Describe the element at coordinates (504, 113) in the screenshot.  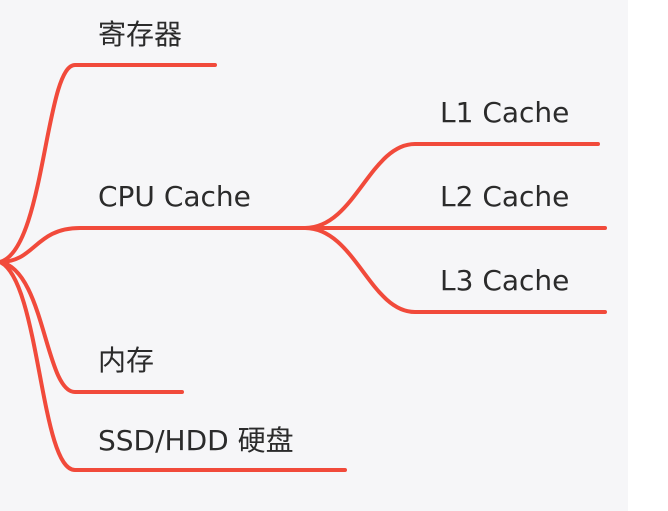
I see `node-l1-cache: L1 Cache` at that location.